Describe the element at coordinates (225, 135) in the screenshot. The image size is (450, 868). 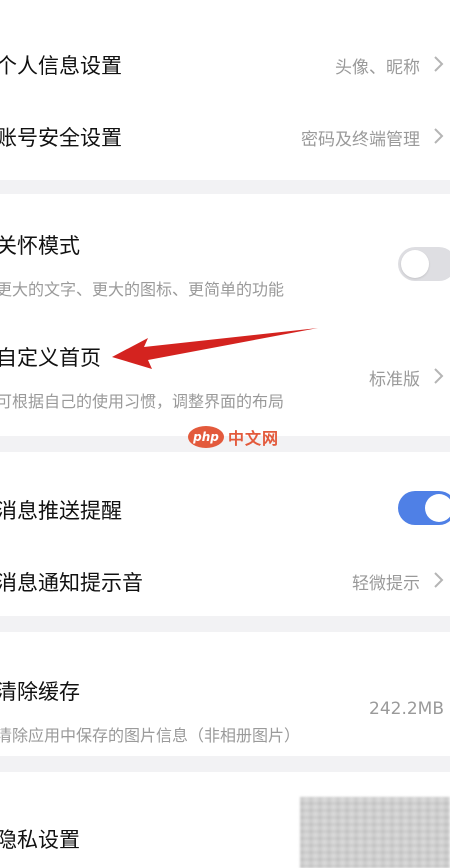
I see `account-security-row: 账号安全设置 密码及终端管理` at that location.